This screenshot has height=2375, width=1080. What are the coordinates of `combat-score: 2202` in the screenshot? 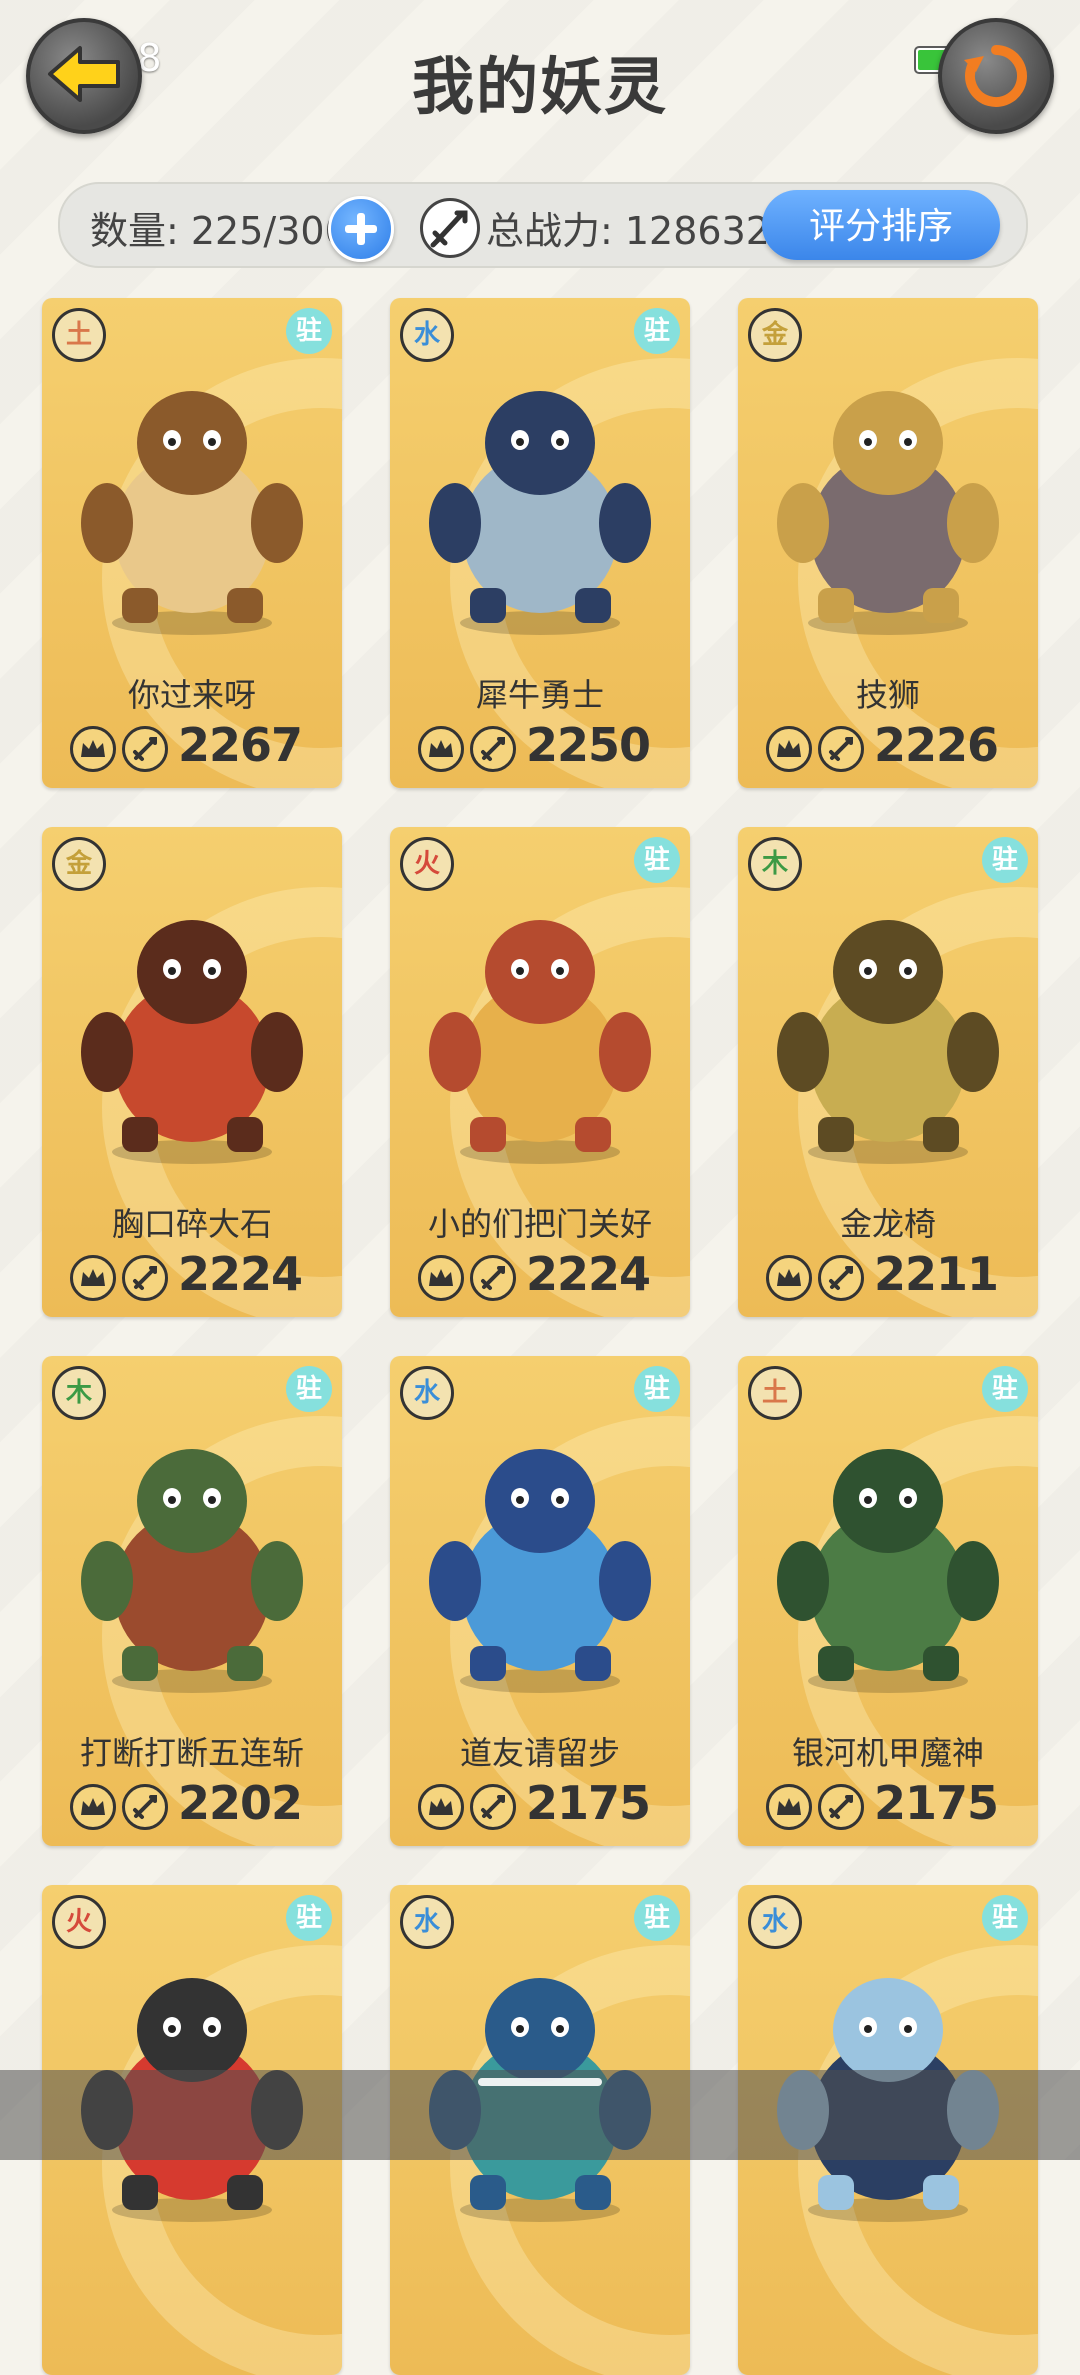 It's located at (240, 1803).